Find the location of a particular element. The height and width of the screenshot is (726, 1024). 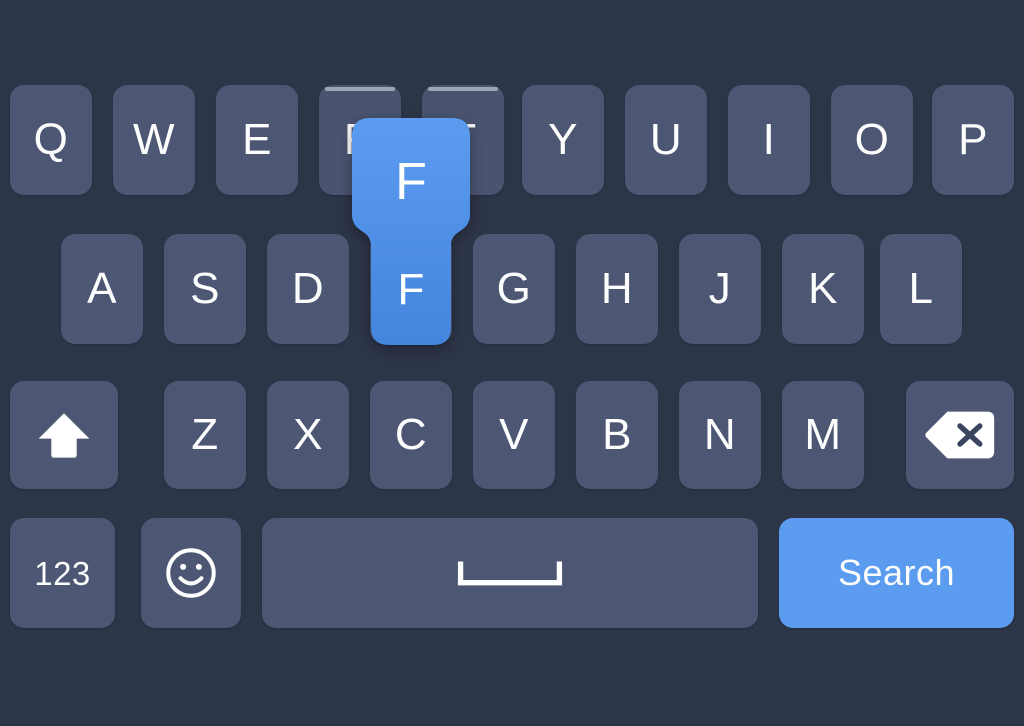

key-search-label: Search is located at coordinates (896, 572).